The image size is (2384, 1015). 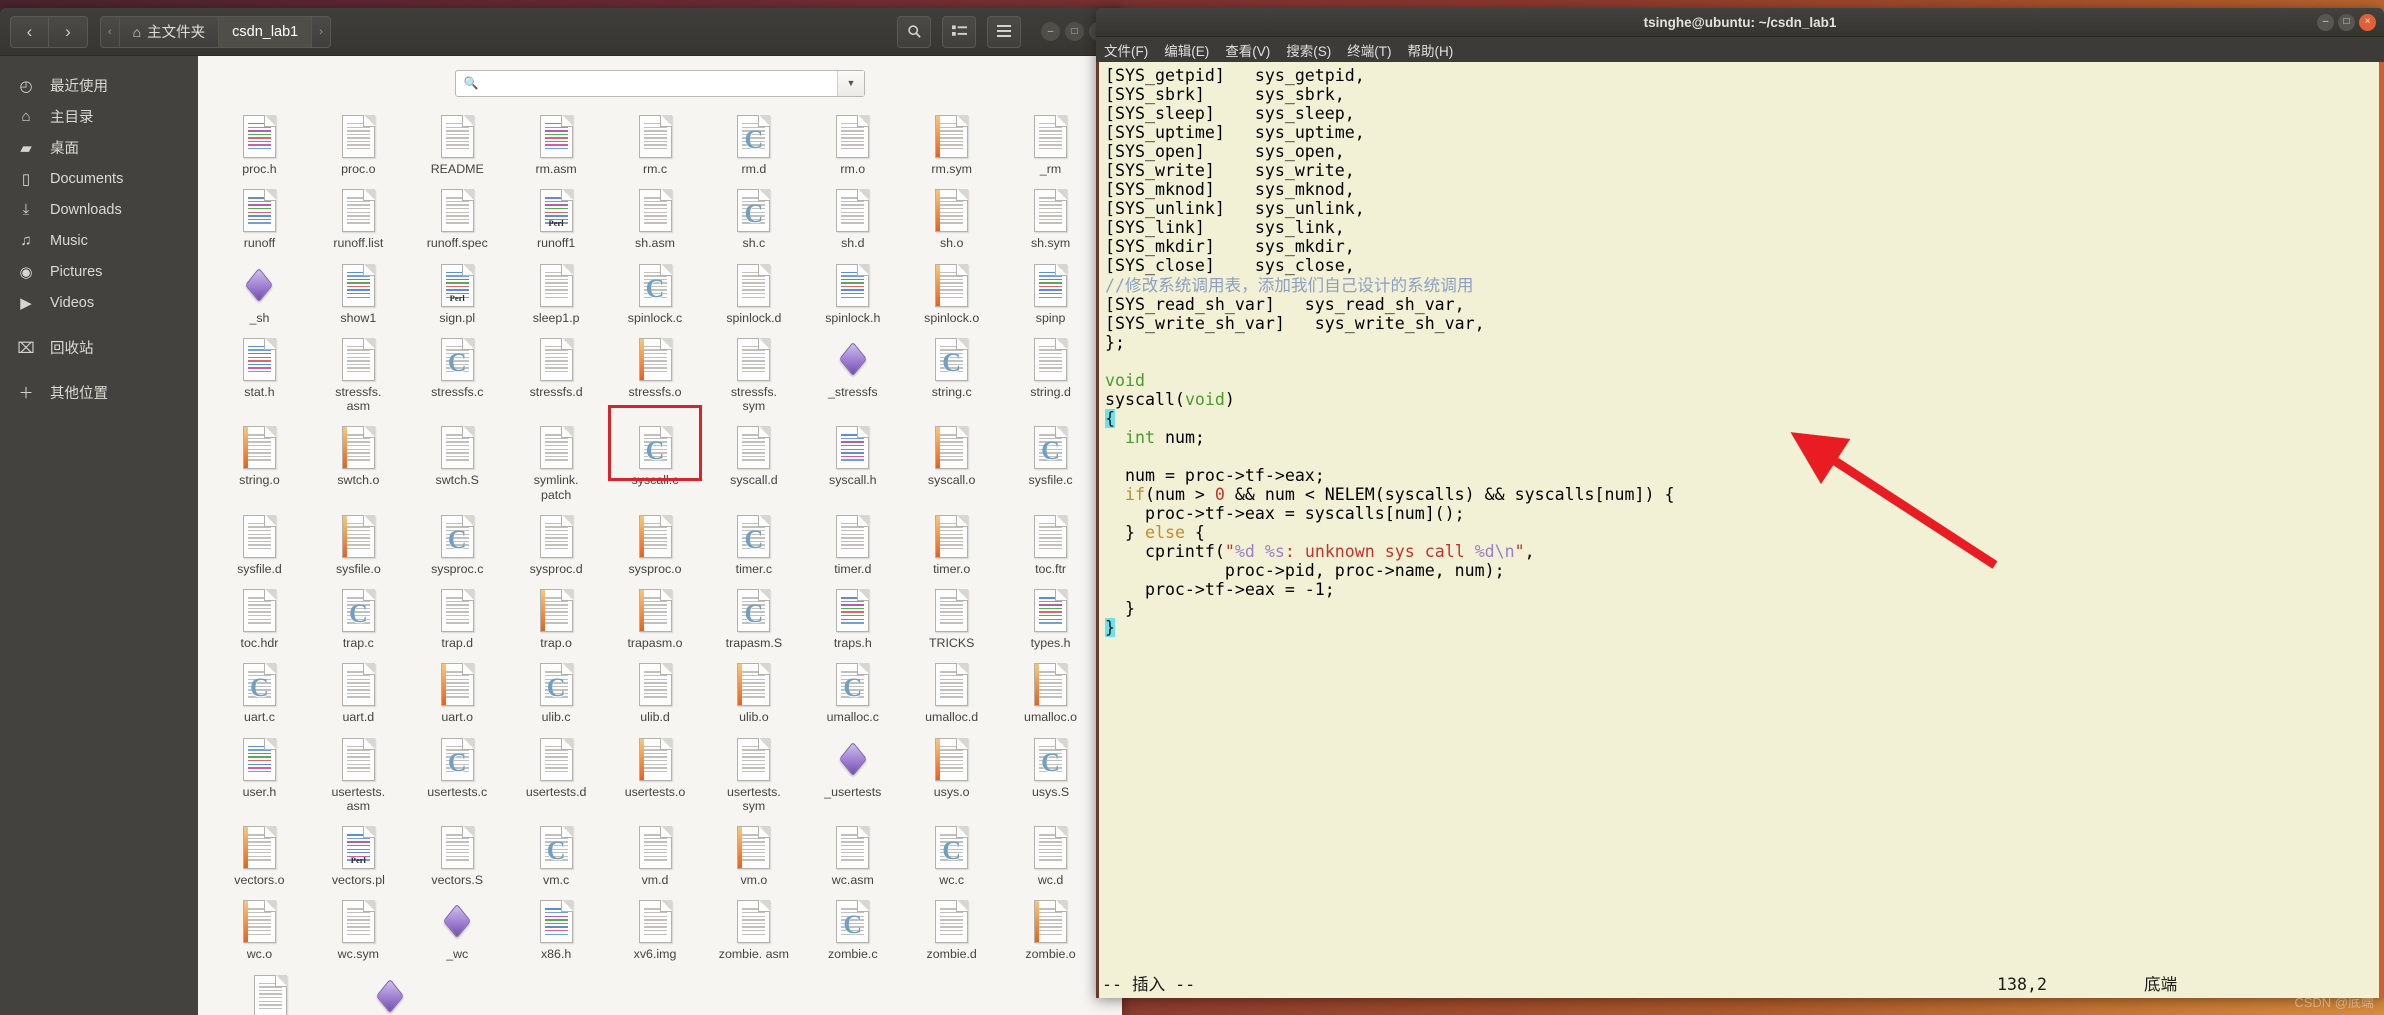 What do you see at coordinates (358, 924) in the screenshot?
I see `file-item: wc.sym` at bounding box center [358, 924].